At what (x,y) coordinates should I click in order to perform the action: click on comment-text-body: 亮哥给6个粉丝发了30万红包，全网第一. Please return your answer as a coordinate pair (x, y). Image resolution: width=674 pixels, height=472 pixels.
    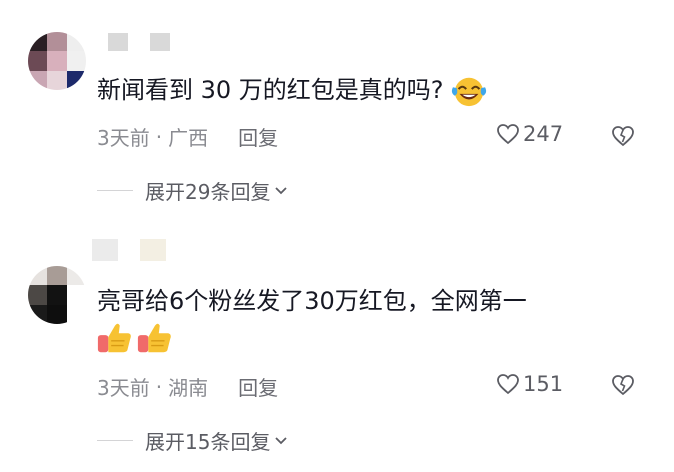
    Looking at the image, I should click on (312, 301).